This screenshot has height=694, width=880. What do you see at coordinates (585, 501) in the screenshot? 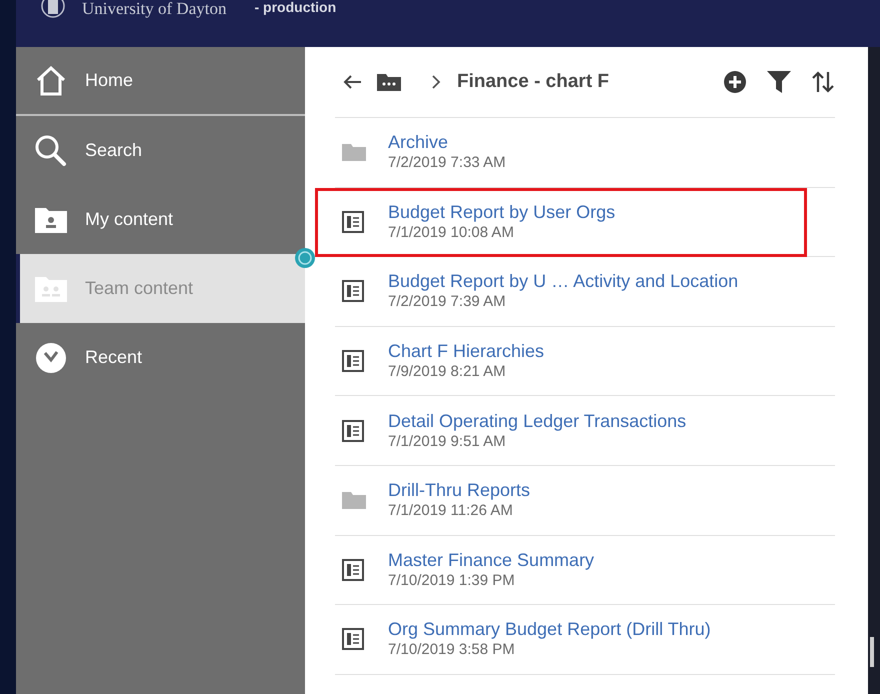
I see `list-row: Drill-Thru Reports 7/1/2019 11:26 AM` at bounding box center [585, 501].